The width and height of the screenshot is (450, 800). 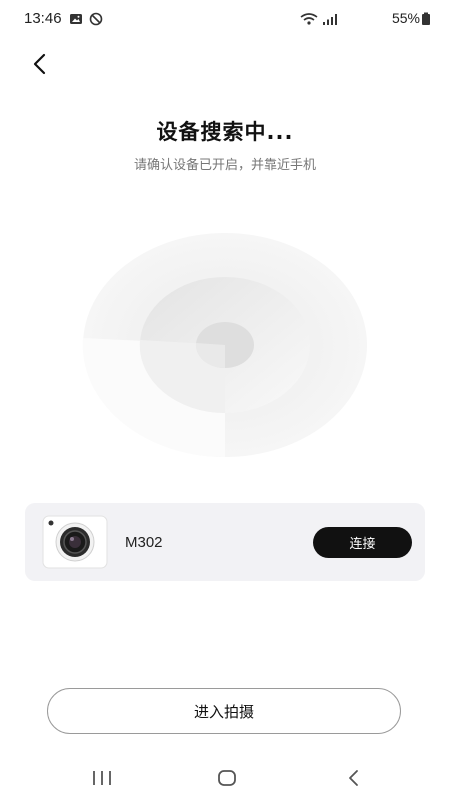 I want to click on system-nav-bar, so click(x=225, y=779).